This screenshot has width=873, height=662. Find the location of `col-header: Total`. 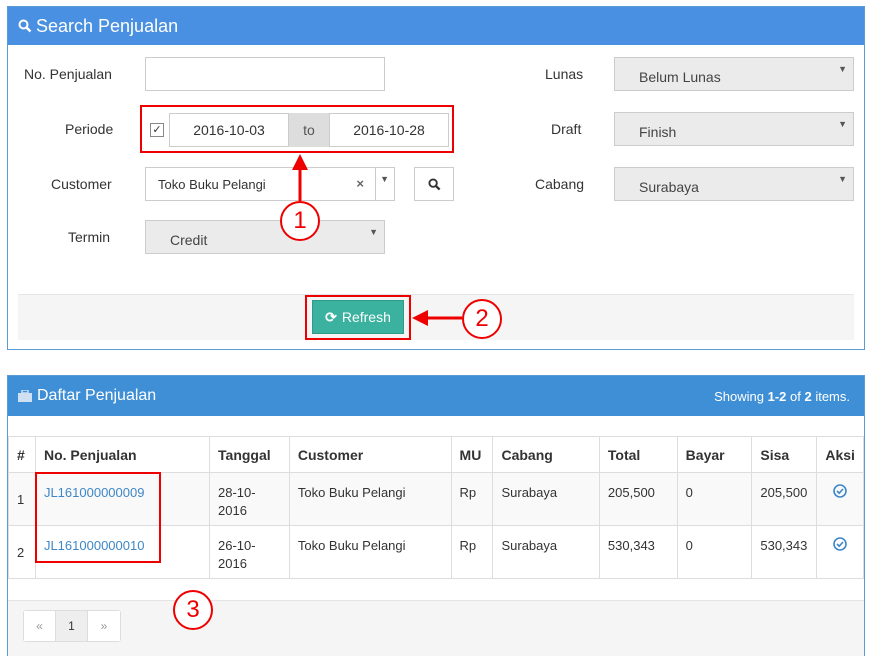

col-header: Total is located at coordinates (638, 454).